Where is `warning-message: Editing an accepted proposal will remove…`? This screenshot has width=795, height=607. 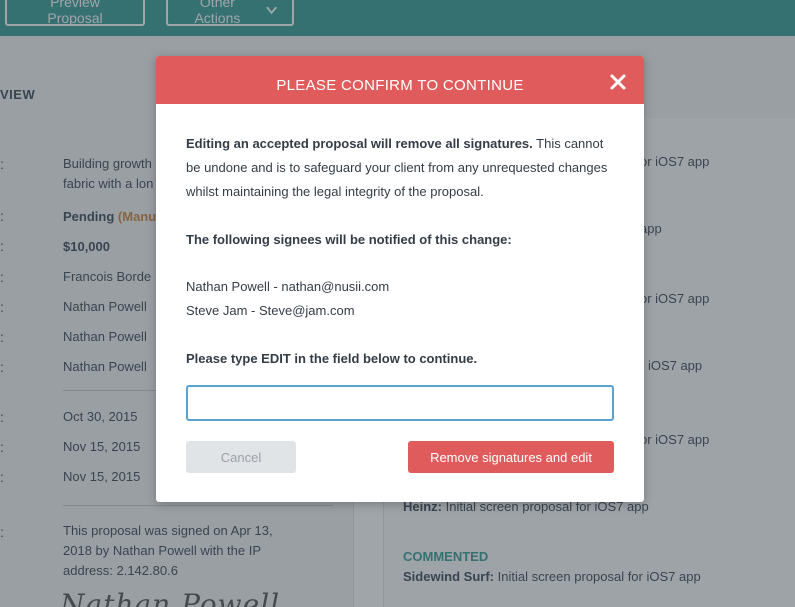 warning-message: Editing an accepted proposal will remove… is located at coordinates (402, 168).